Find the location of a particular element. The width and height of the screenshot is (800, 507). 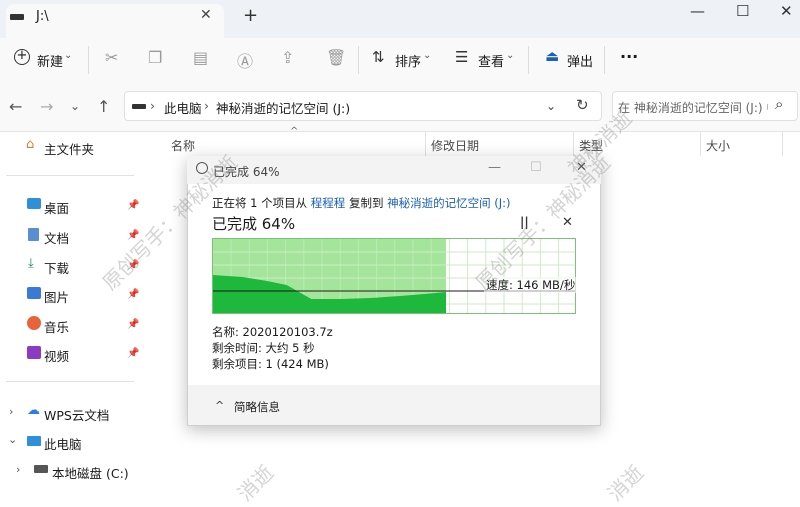

copy-description: 正在将 1 个项目从 程程程 复制到 神秘消逝的记忆空间 (J:) is located at coordinates (361, 203).